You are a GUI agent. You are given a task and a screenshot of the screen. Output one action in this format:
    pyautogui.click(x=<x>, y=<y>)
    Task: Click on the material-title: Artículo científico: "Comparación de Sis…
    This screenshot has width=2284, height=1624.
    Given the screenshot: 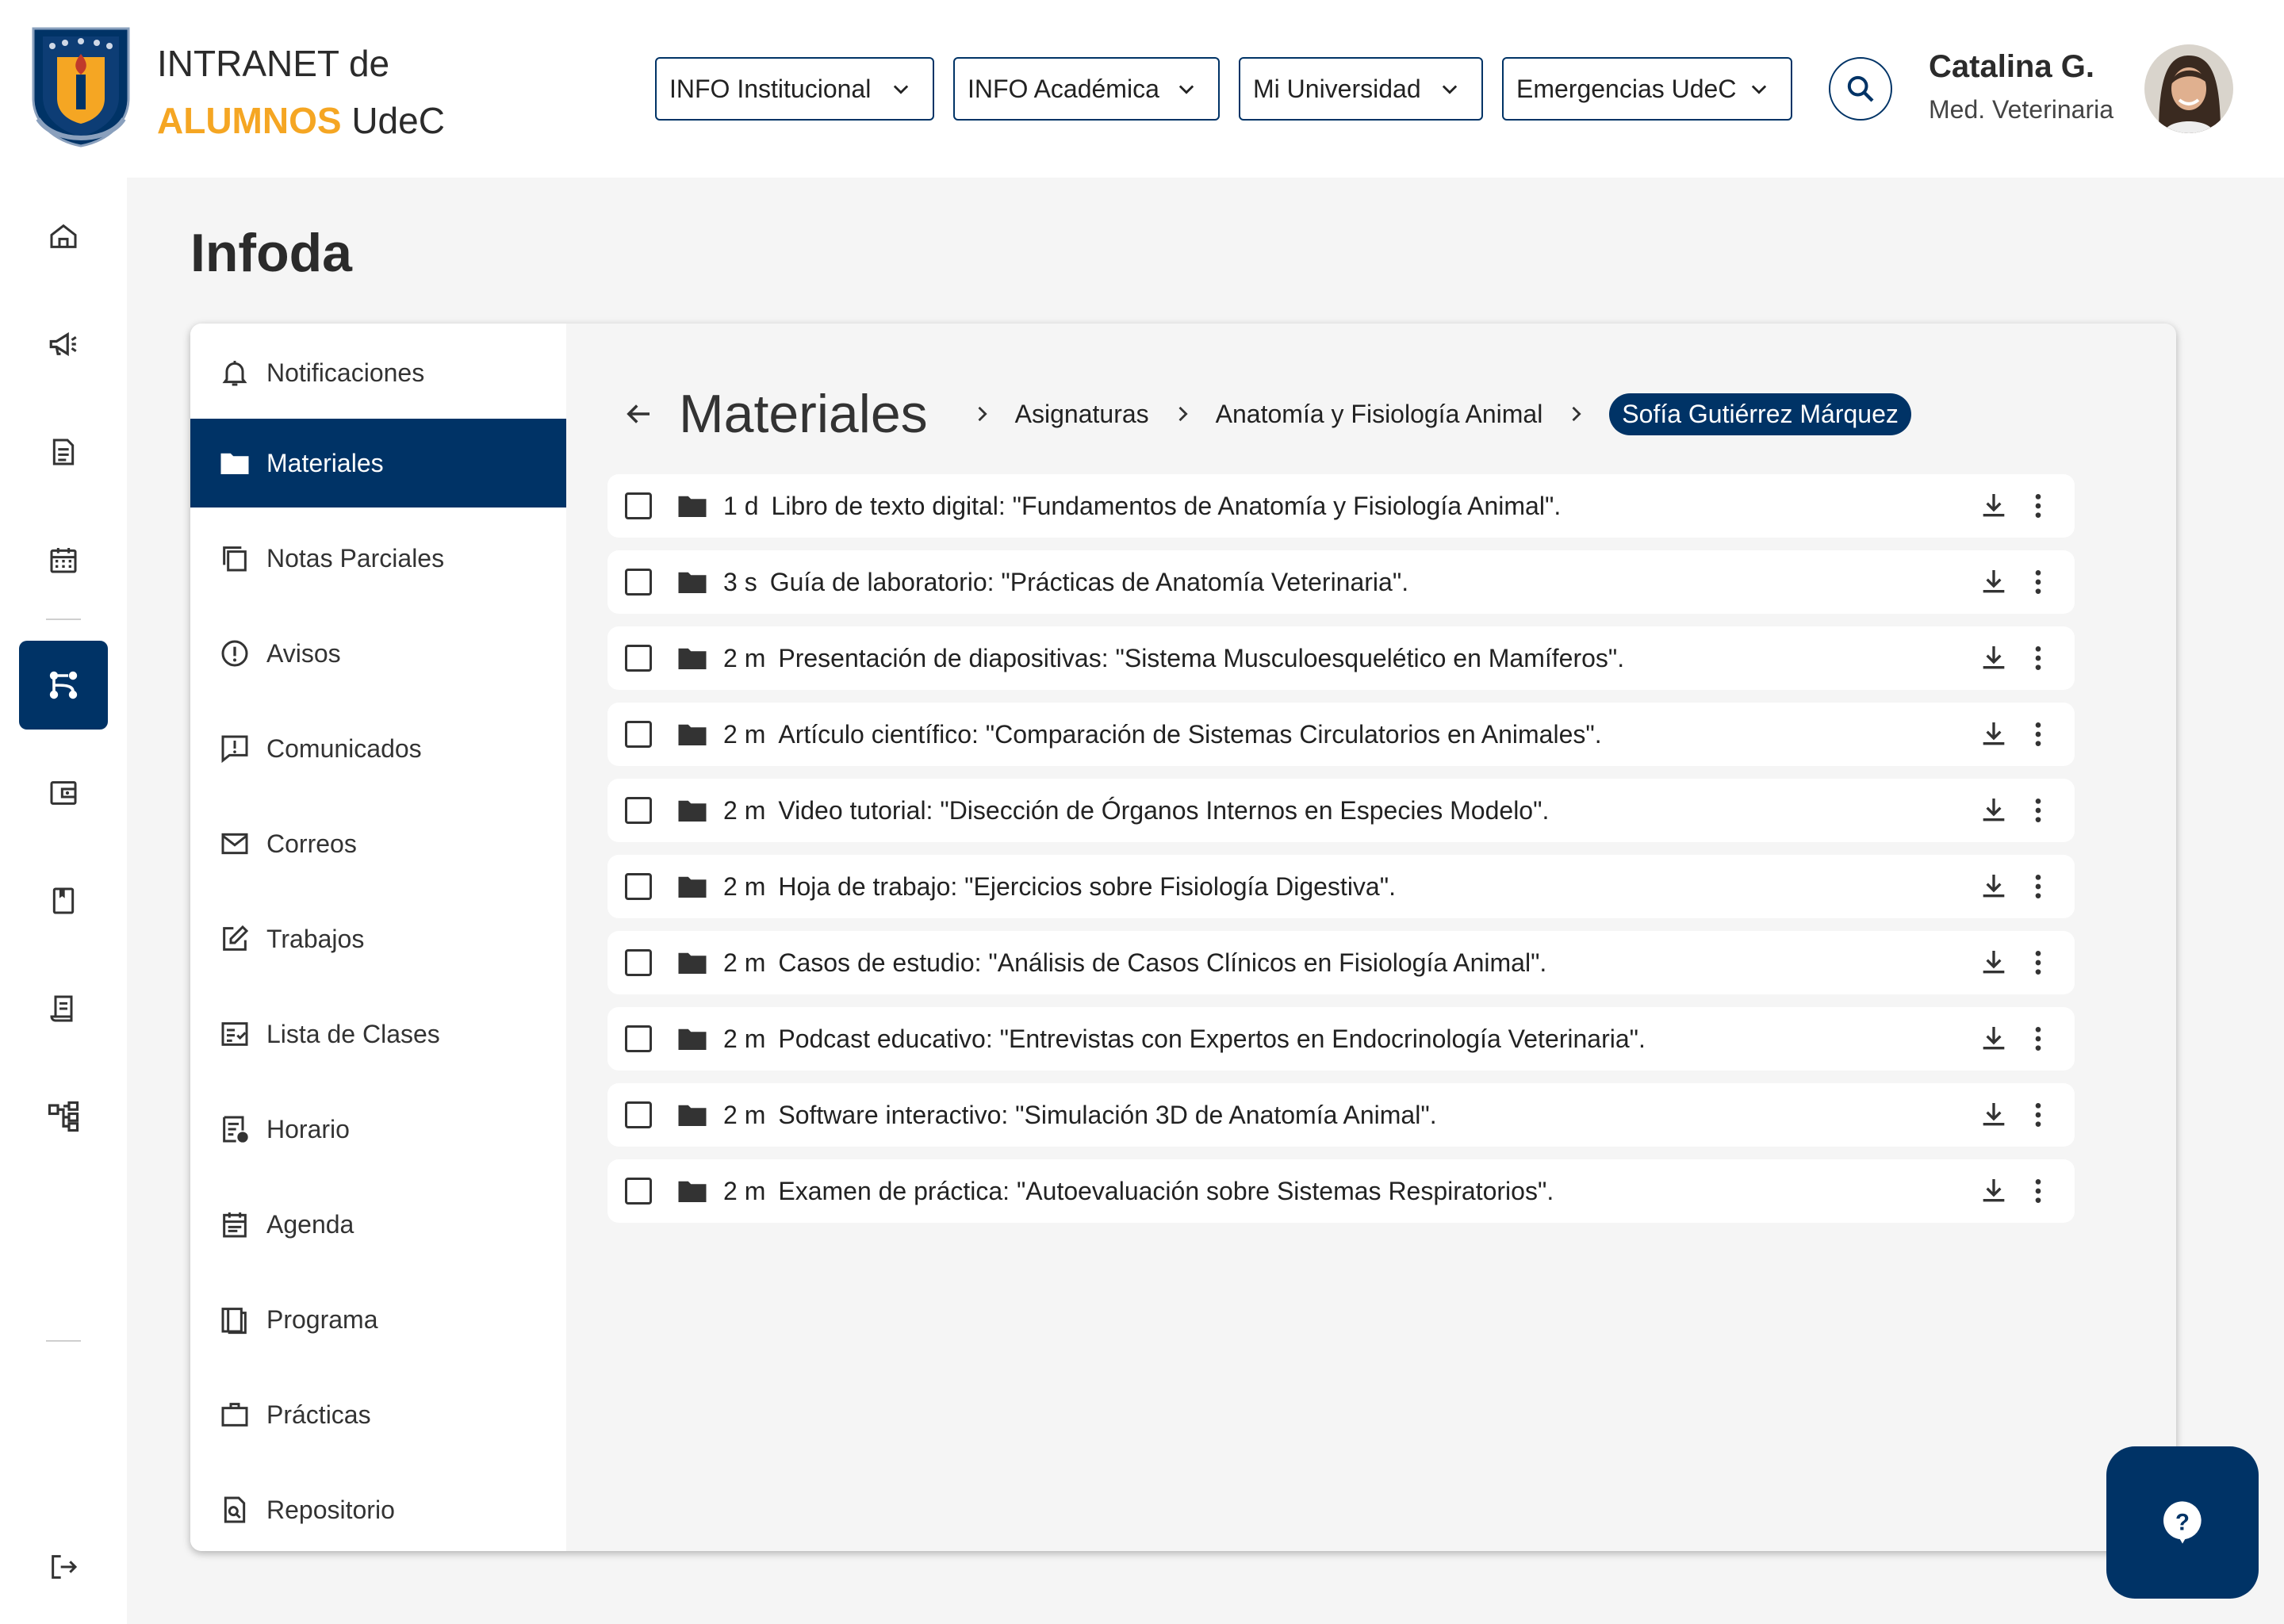 What is the action you would take?
    pyautogui.click(x=1189, y=734)
    